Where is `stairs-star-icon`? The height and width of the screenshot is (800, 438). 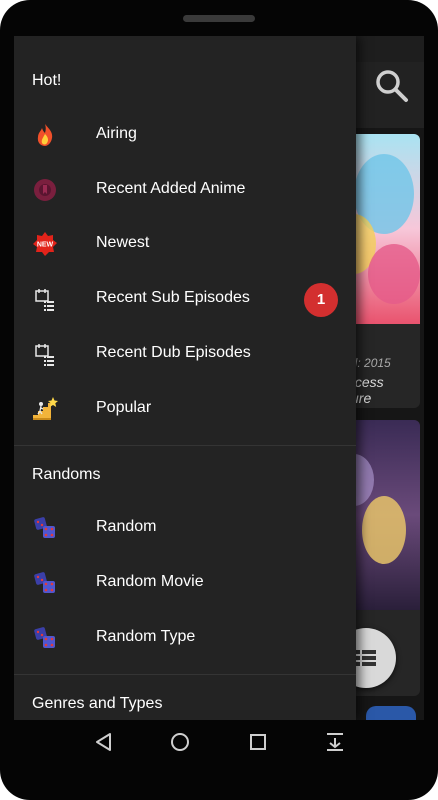
stairs-star-icon is located at coordinates (45, 408).